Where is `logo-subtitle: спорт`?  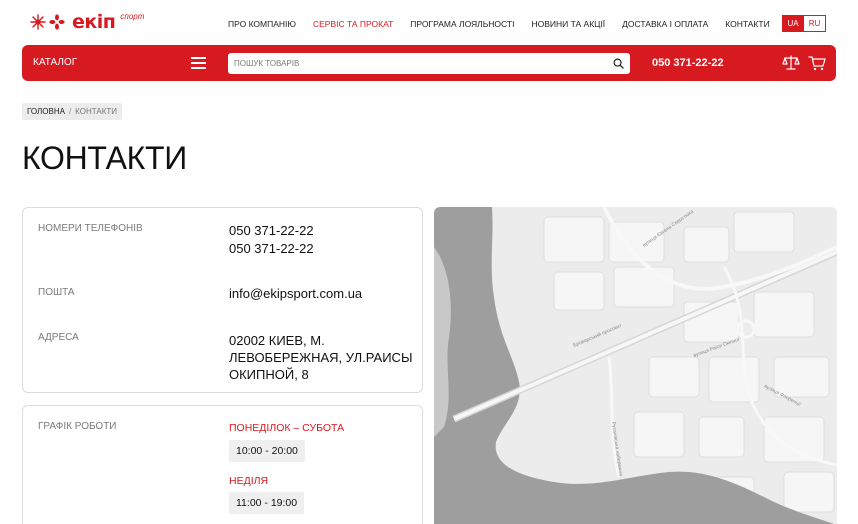 logo-subtitle: спорт is located at coordinates (132, 16).